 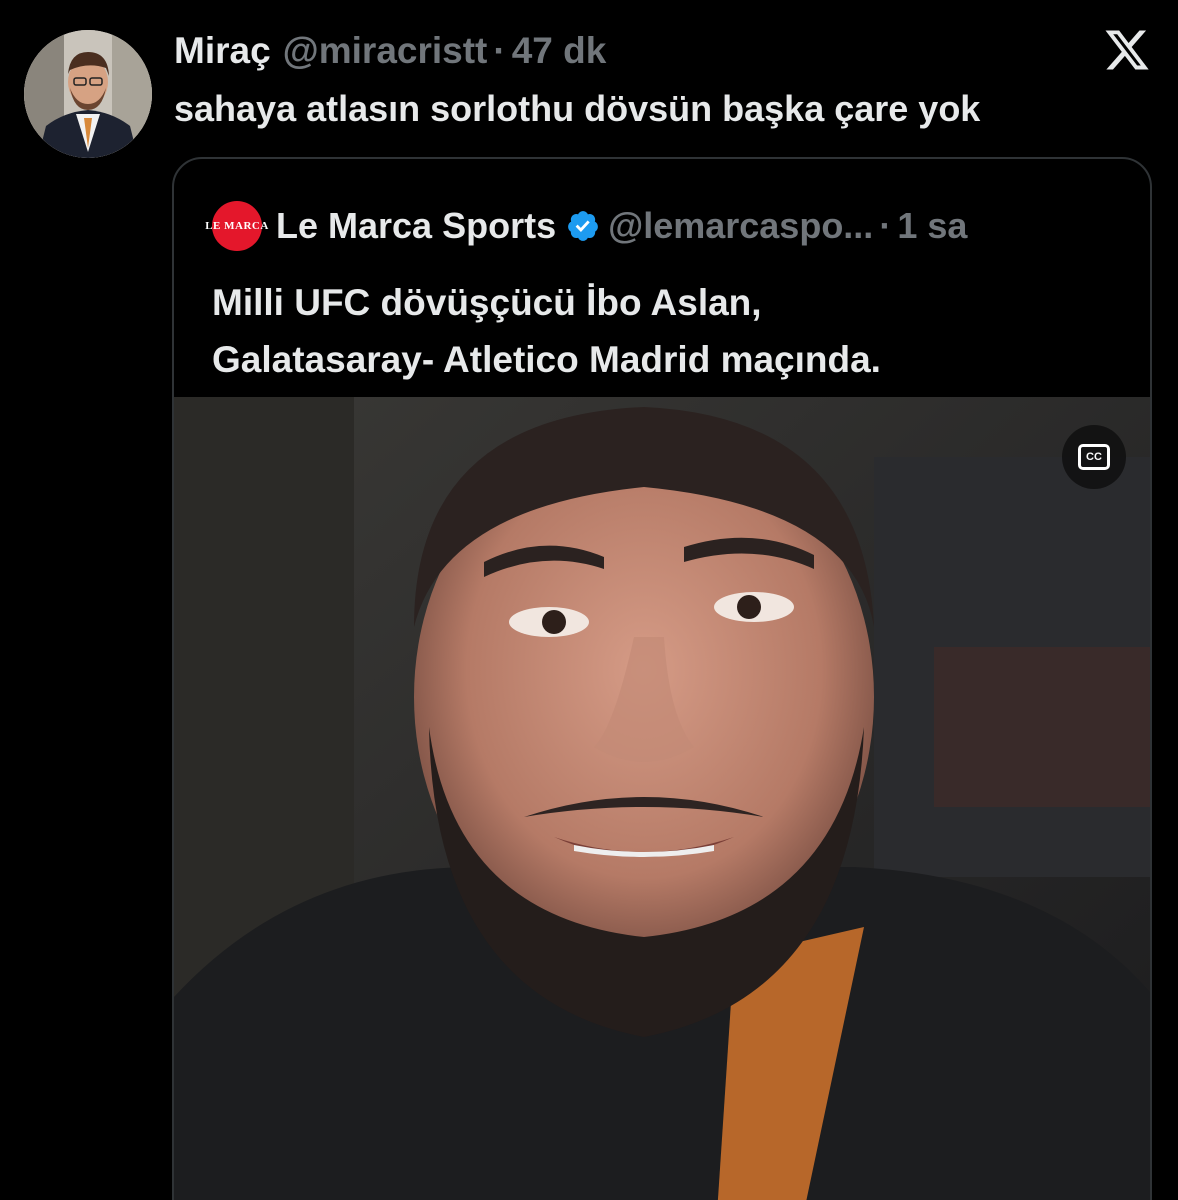 What do you see at coordinates (385, 51) in the screenshot?
I see `author-handle: @miracristt` at bounding box center [385, 51].